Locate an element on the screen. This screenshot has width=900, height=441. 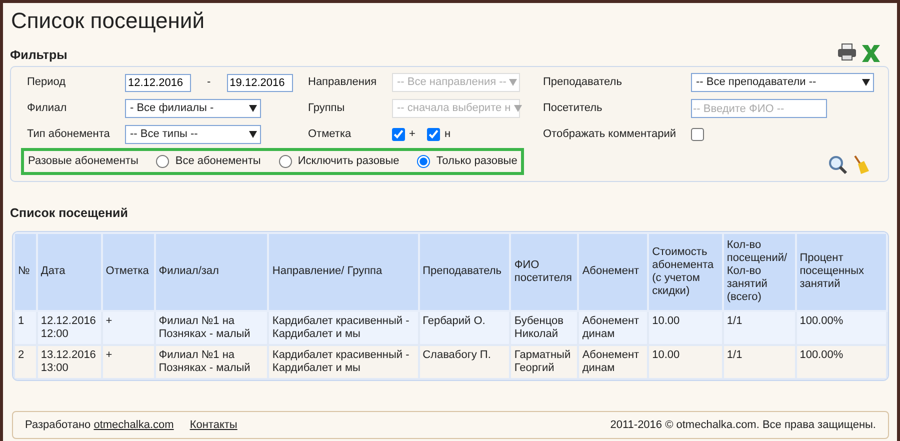
spreadsheet-icon is located at coordinates (871, 53).